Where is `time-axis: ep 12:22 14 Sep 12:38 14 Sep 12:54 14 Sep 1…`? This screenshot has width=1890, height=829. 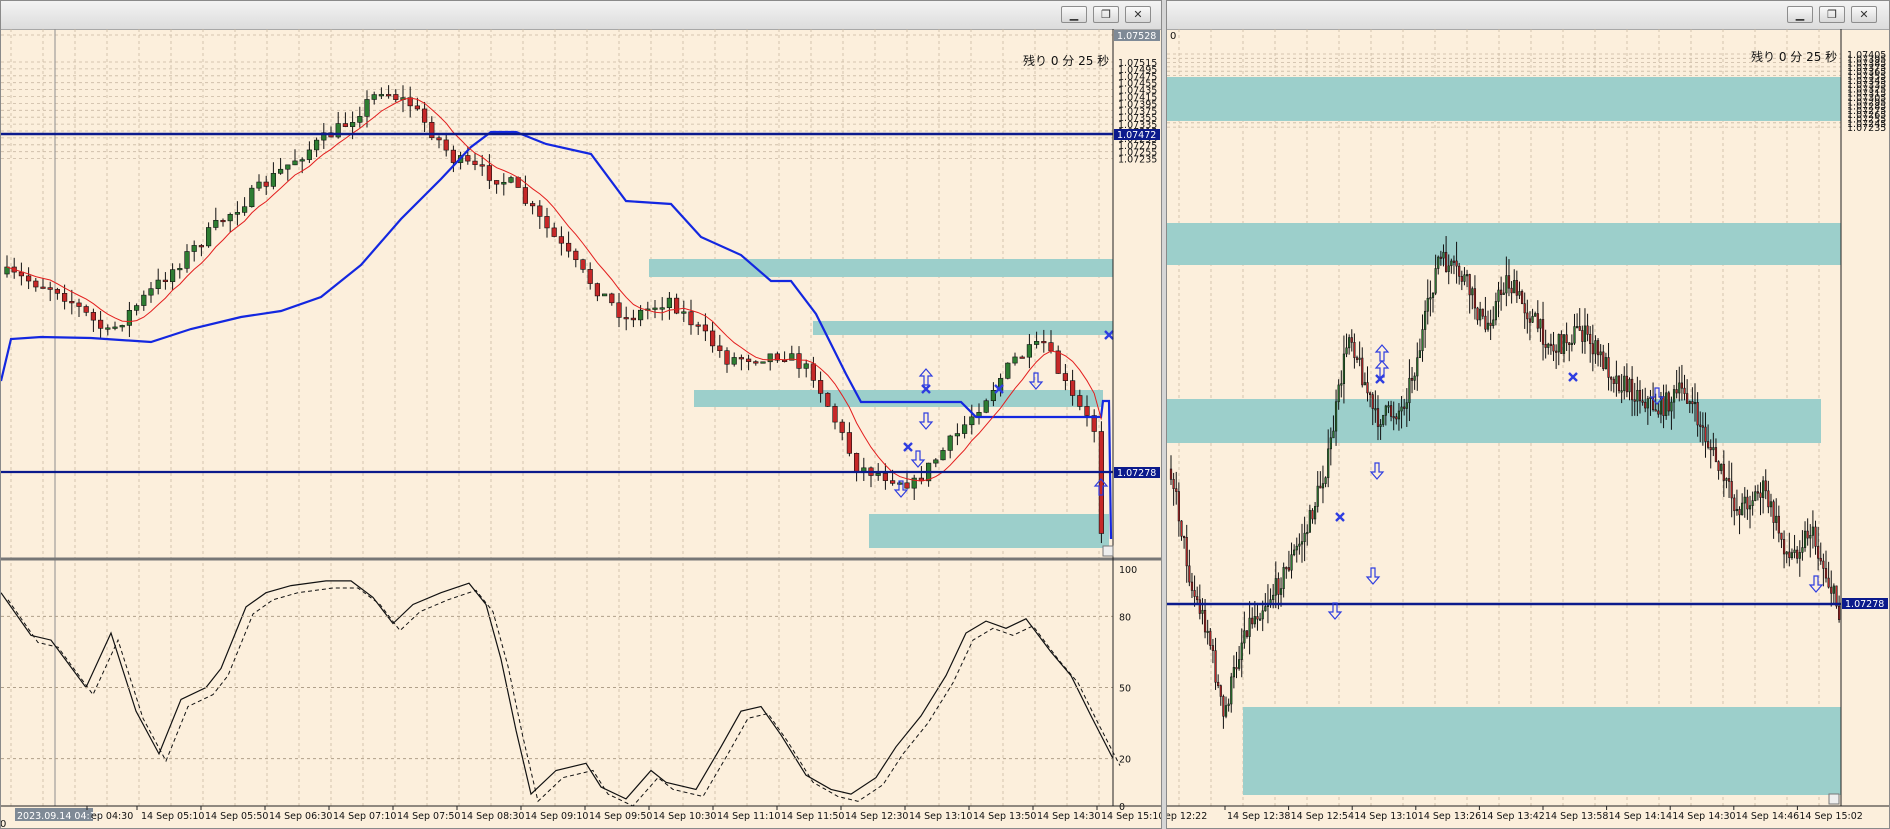 time-axis: ep 12:22 14 Sep 12:38 14 Sep 12:54 14 Sep 1… is located at coordinates (1528, 813).